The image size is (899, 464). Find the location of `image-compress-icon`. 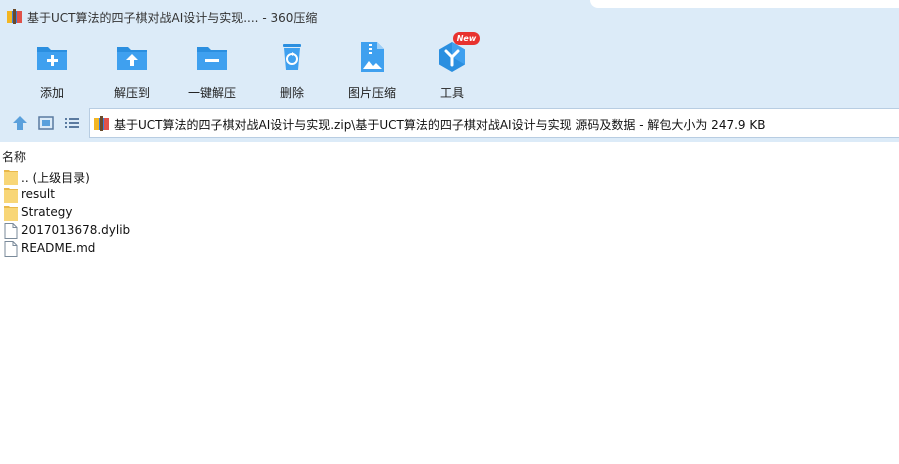

image-compress-icon is located at coordinates (372, 57).